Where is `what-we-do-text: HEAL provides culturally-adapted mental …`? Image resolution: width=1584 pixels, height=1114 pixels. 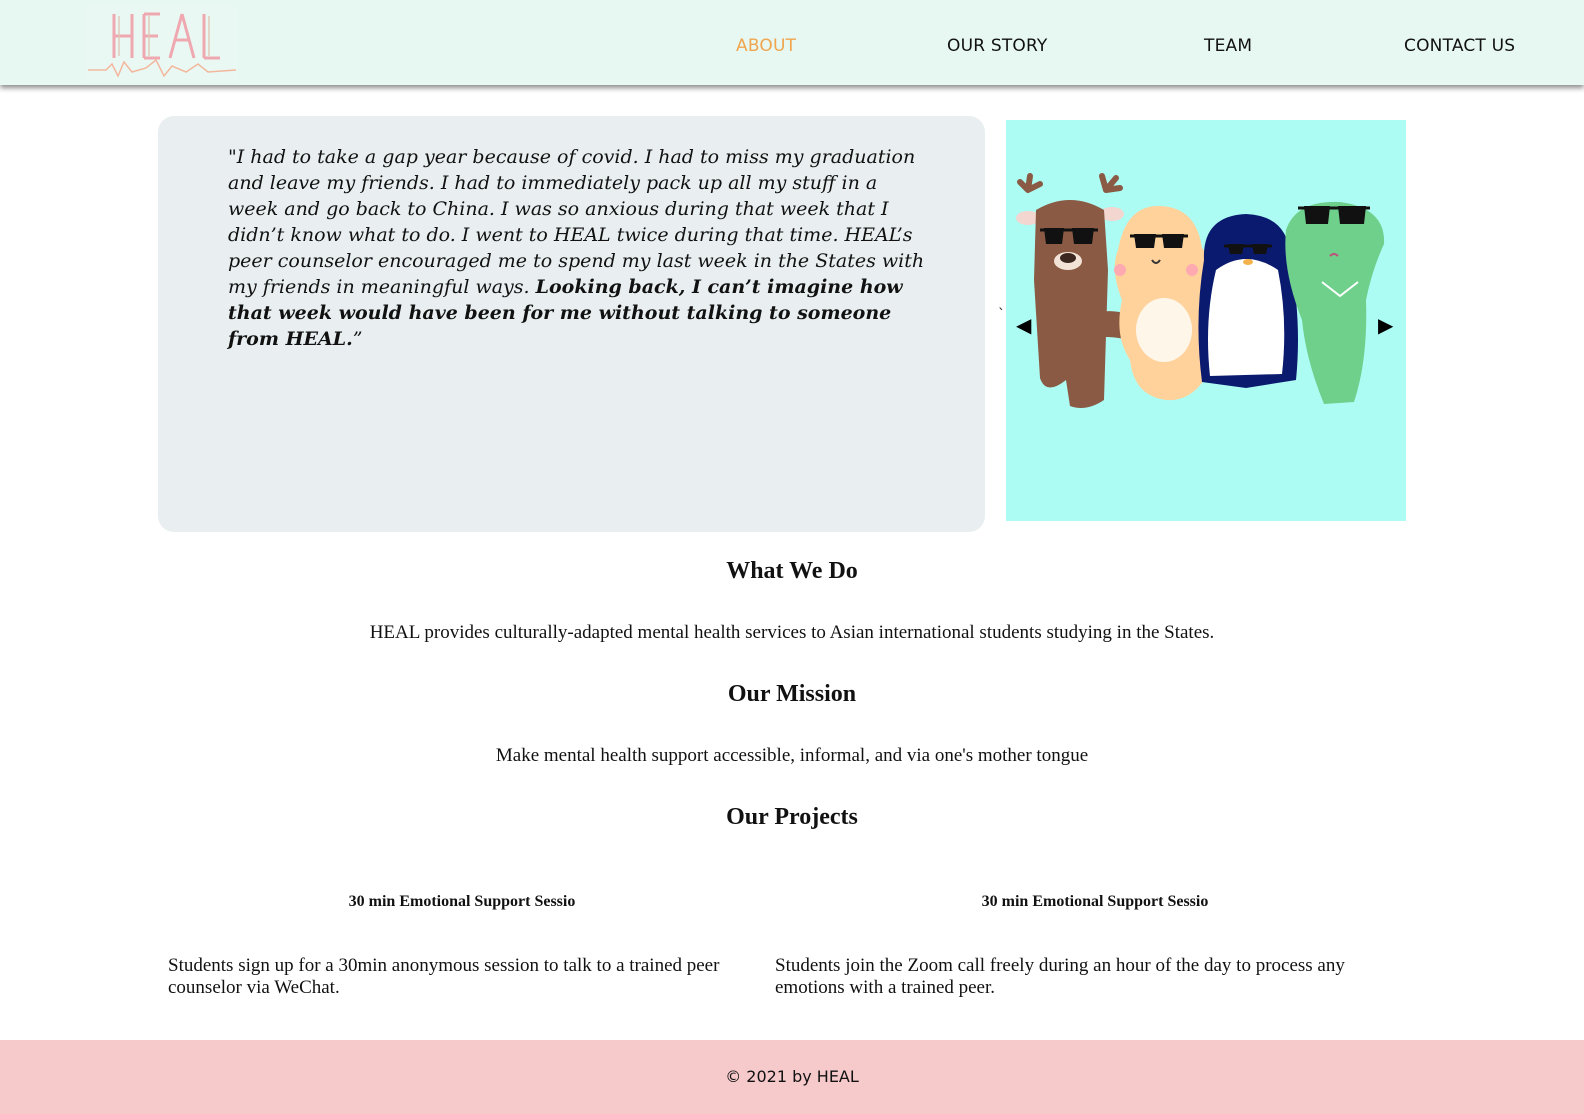
what-we-do-text: HEAL provides culturally-adapted mental … is located at coordinates (792, 632).